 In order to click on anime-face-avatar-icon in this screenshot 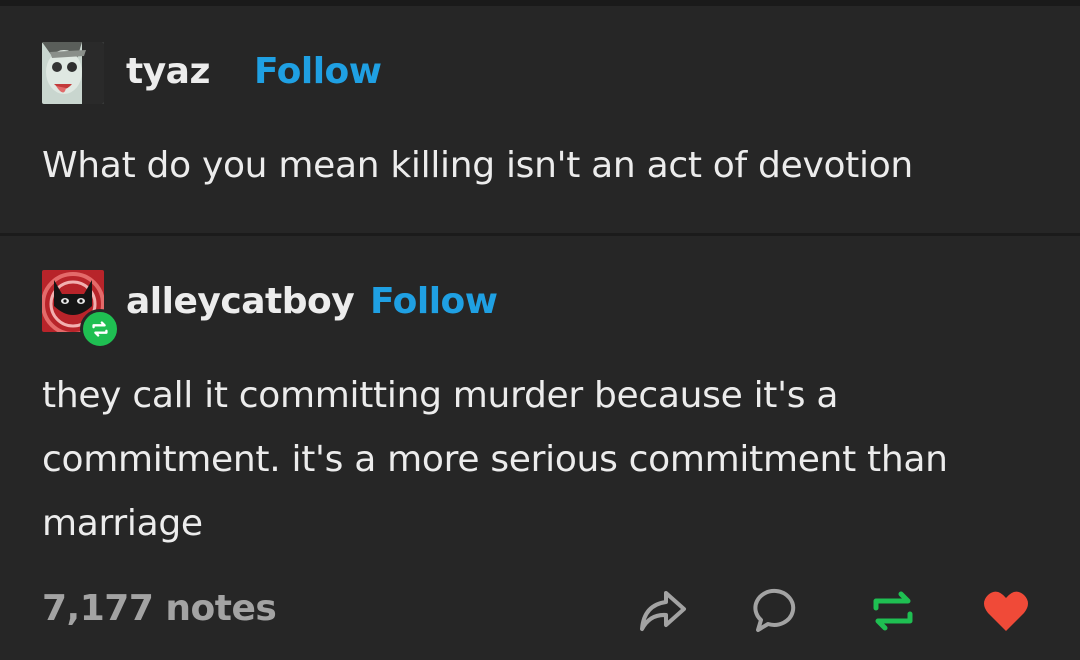, I will do `click(73, 73)`.